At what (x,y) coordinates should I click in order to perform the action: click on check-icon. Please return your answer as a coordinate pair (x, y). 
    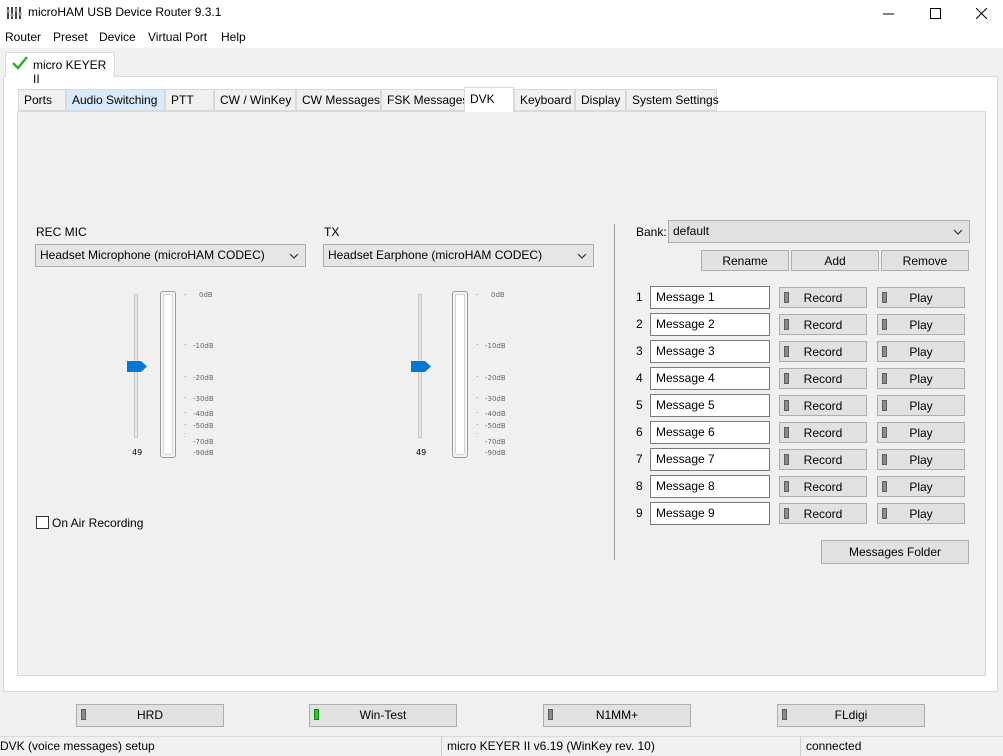
    Looking at the image, I should click on (20, 63).